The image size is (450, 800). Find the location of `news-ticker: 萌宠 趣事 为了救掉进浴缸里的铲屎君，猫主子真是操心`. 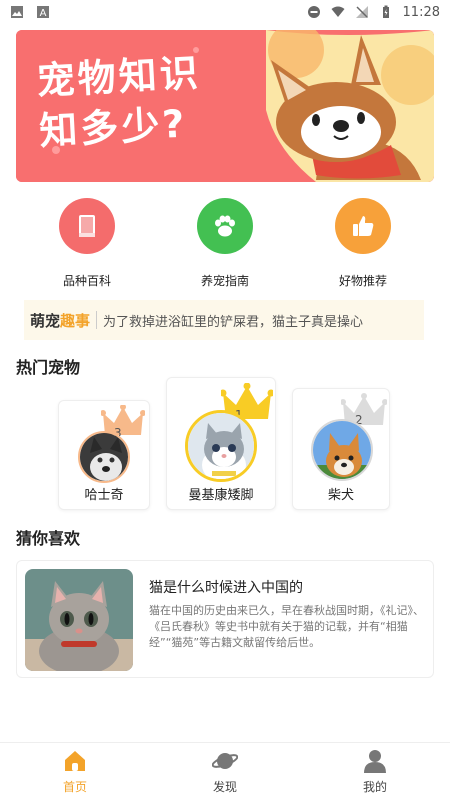

news-ticker: 萌宠 趣事 为了救掉进浴缸里的铲屎君，猫主子真是操心 is located at coordinates (224, 320).